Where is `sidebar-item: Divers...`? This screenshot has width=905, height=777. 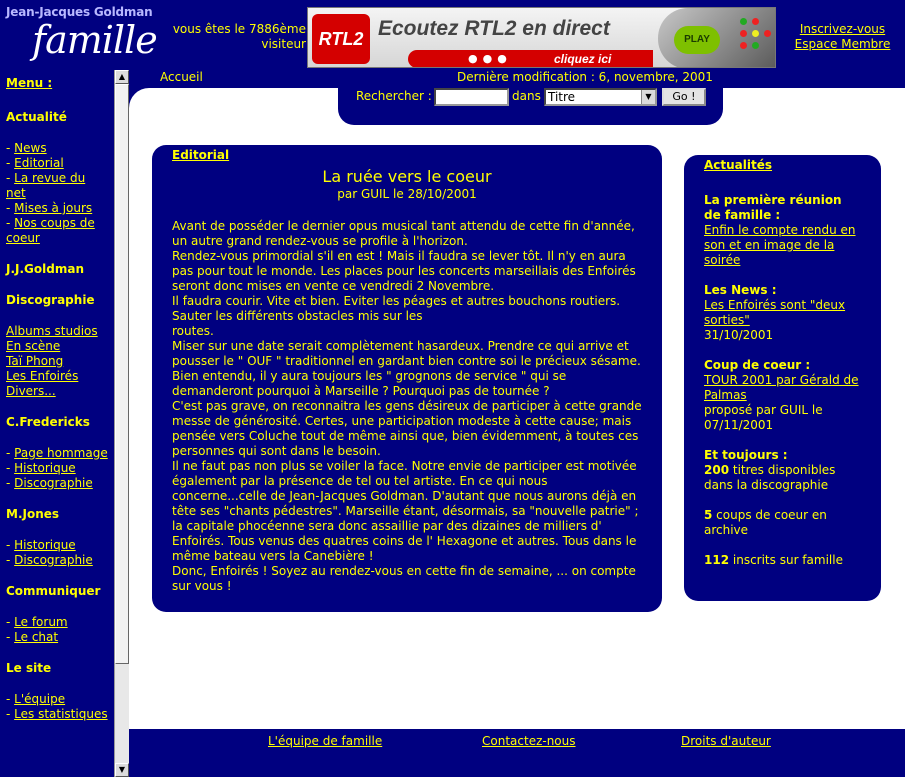 sidebar-item: Divers... is located at coordinates (57, 391).